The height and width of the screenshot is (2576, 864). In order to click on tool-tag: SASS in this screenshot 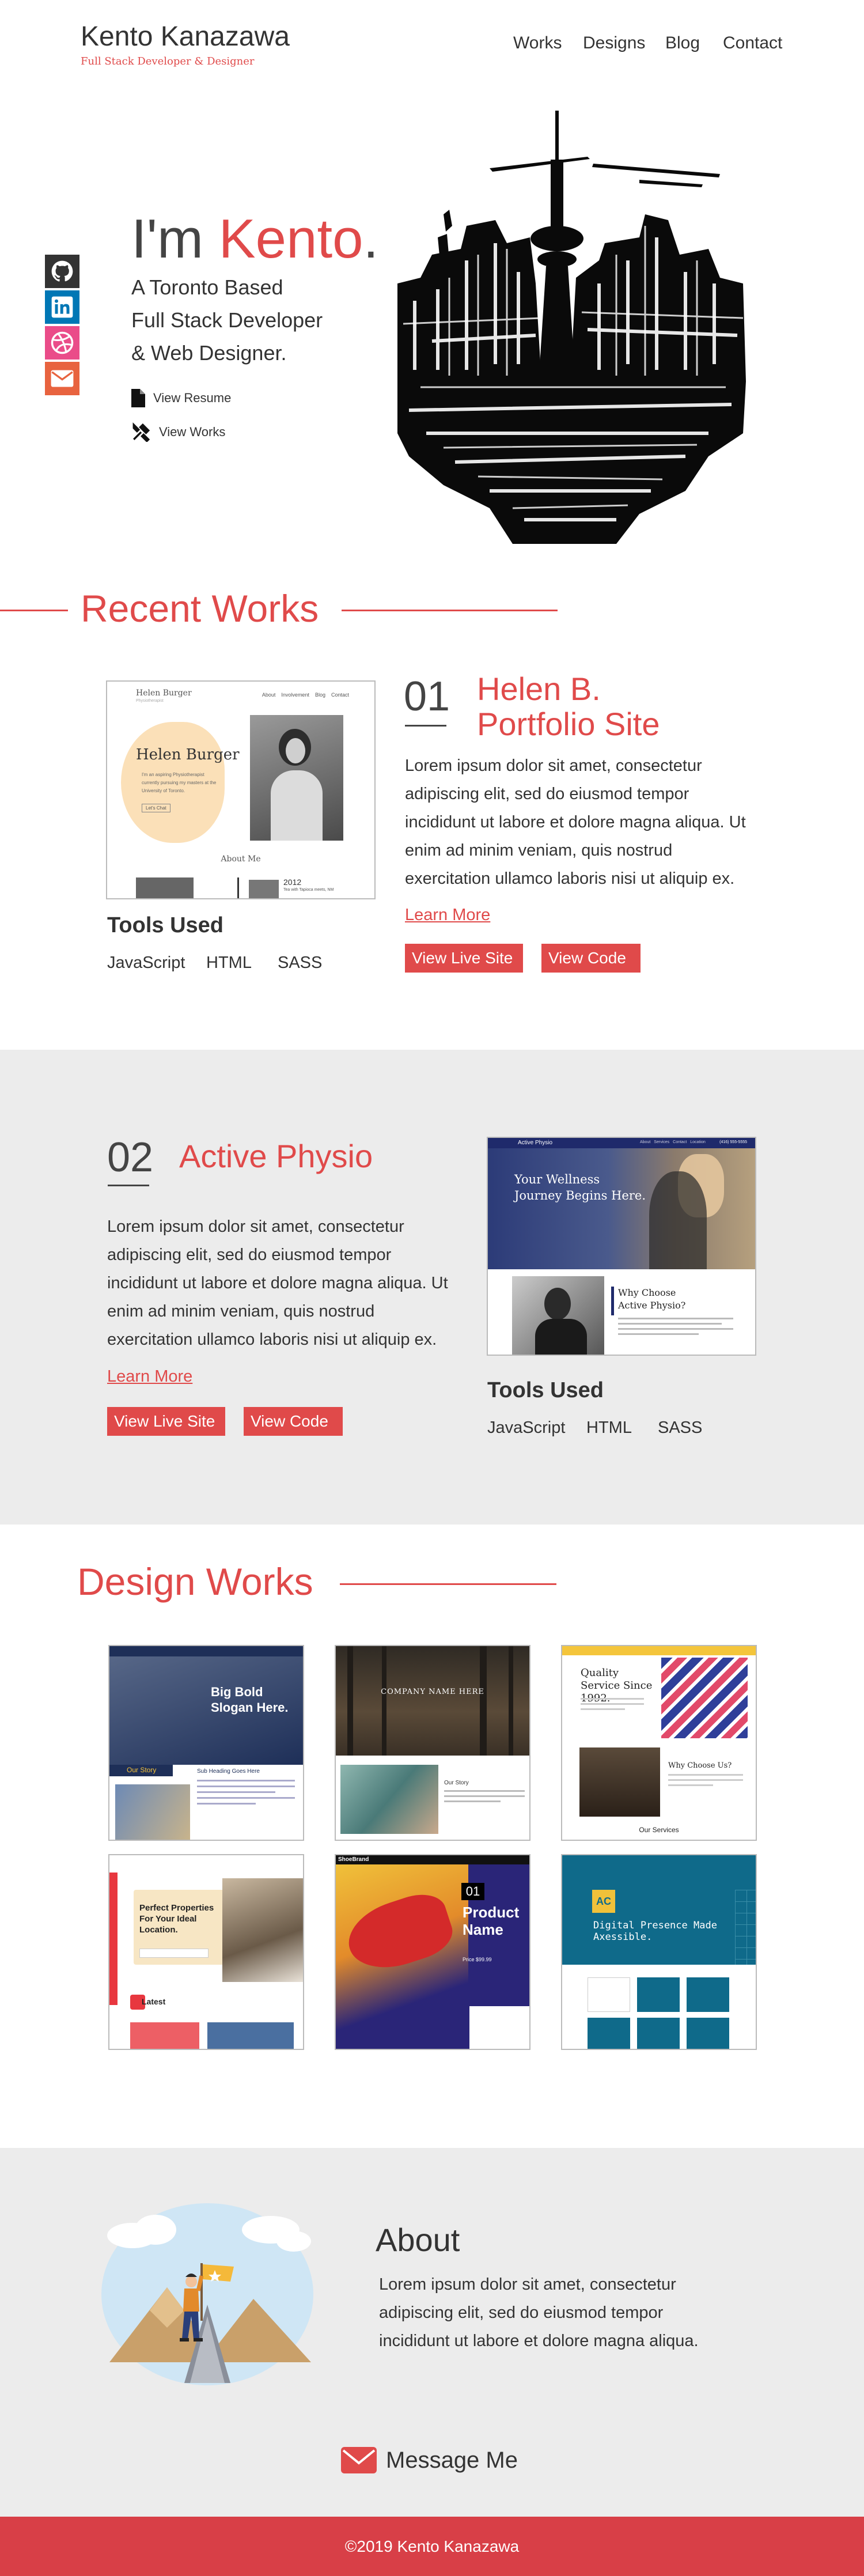, I will do `click(300, 963)`.